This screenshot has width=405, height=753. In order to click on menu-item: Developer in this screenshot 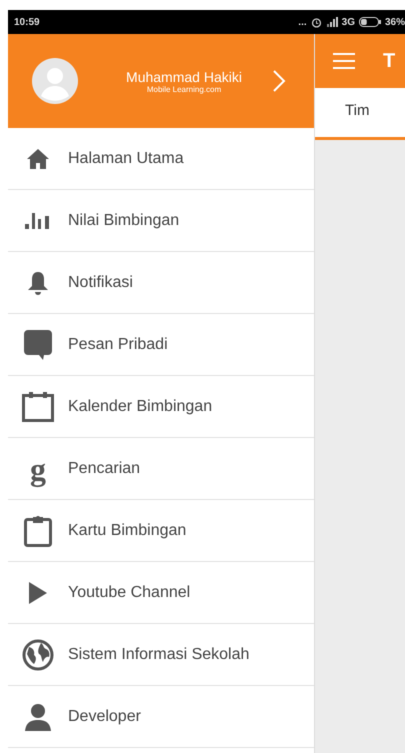, I will do `click(161, 717)`.